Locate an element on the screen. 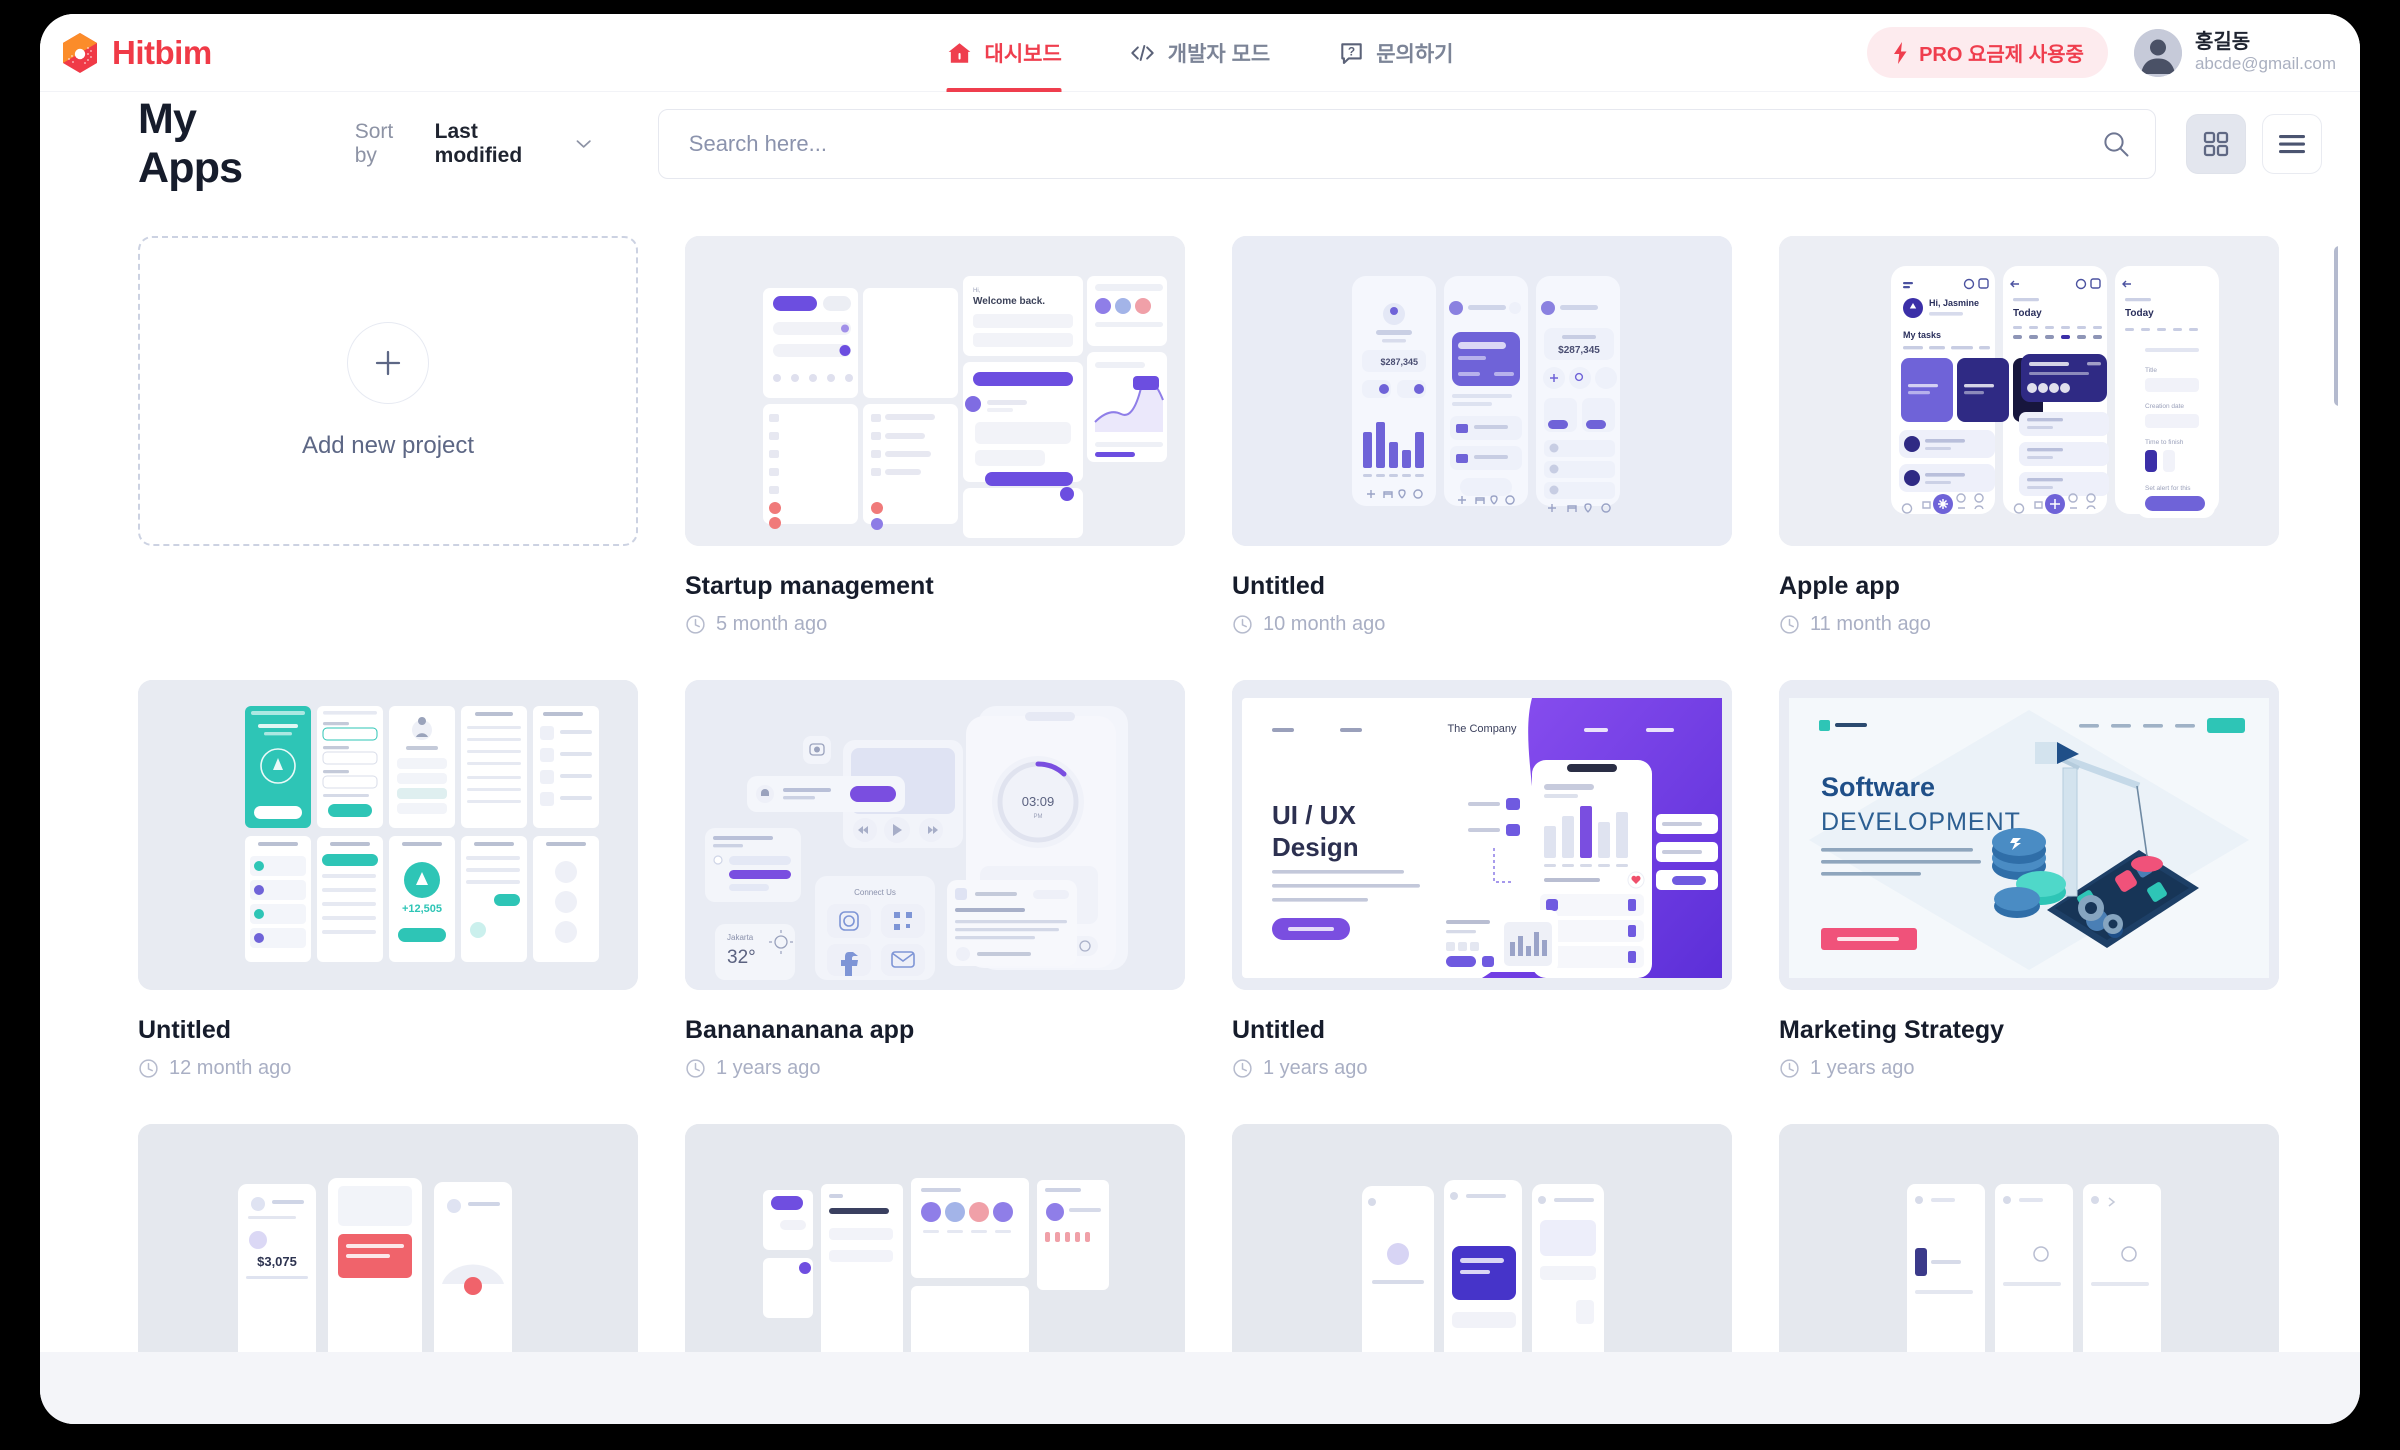  project-modified-label: 12 month ago is located at coordinates (230, 1068).